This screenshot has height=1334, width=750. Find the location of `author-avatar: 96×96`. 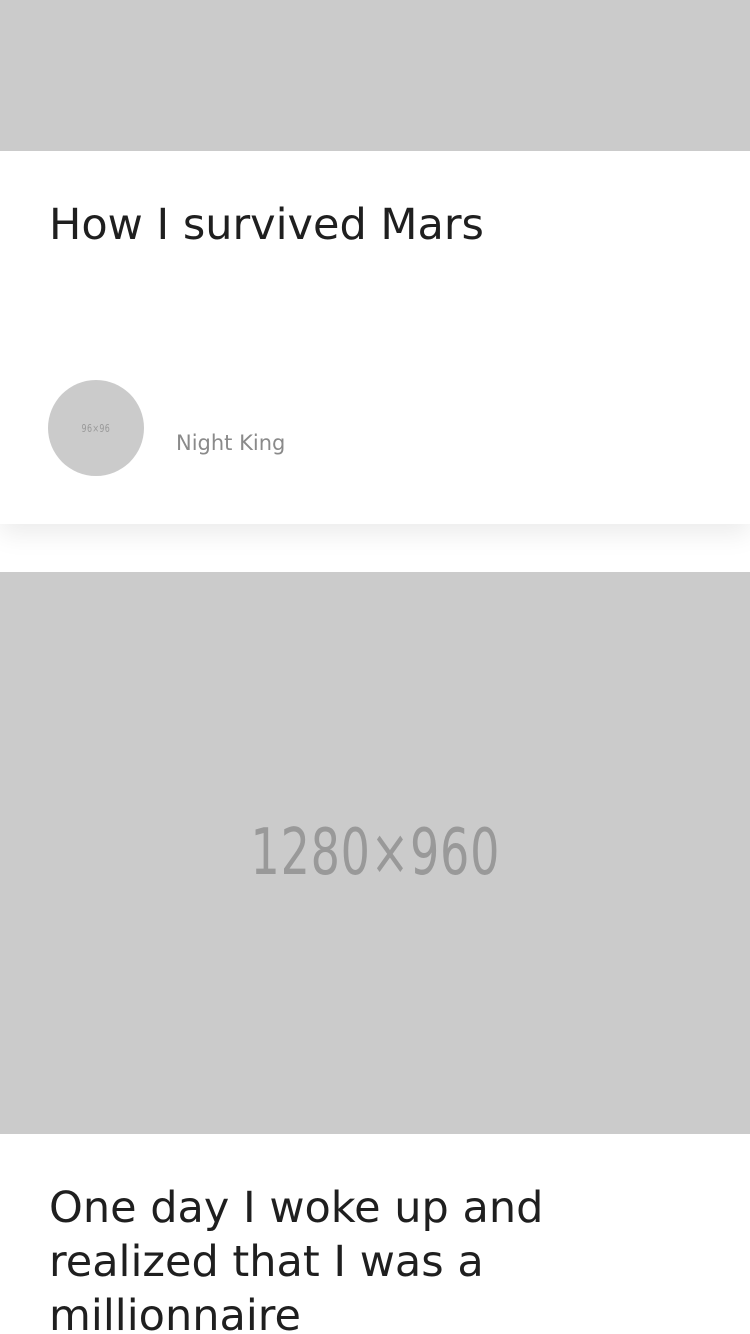

author-avatar: 96×96 is located at coordinates (96, 428).